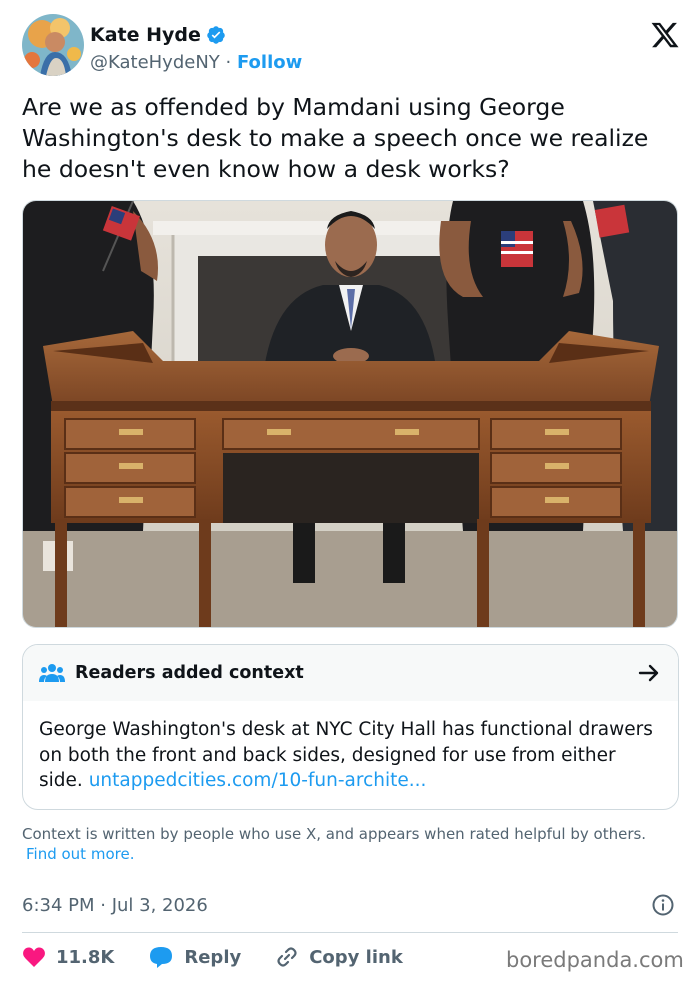 This screenshot has width=700, height=984. I want to click on arrow-right-icon, so click(649, 673).